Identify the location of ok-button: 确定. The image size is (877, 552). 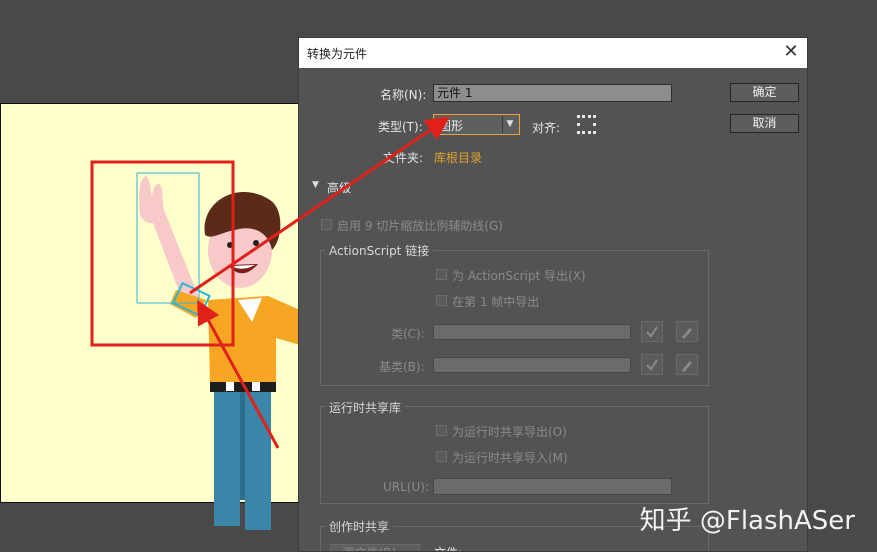
(764, 92).